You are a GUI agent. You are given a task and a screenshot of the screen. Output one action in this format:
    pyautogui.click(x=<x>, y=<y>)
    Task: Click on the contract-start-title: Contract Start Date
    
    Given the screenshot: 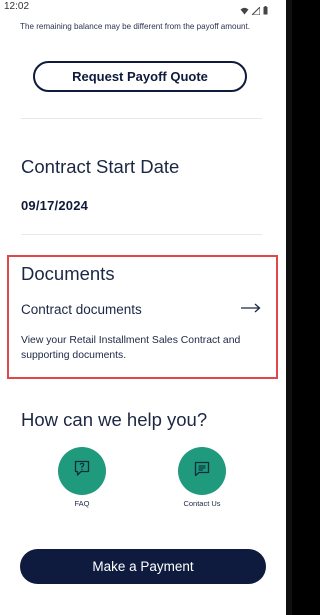 What is the action you would take?
    pyautogui.click(x=100, y=166)
    